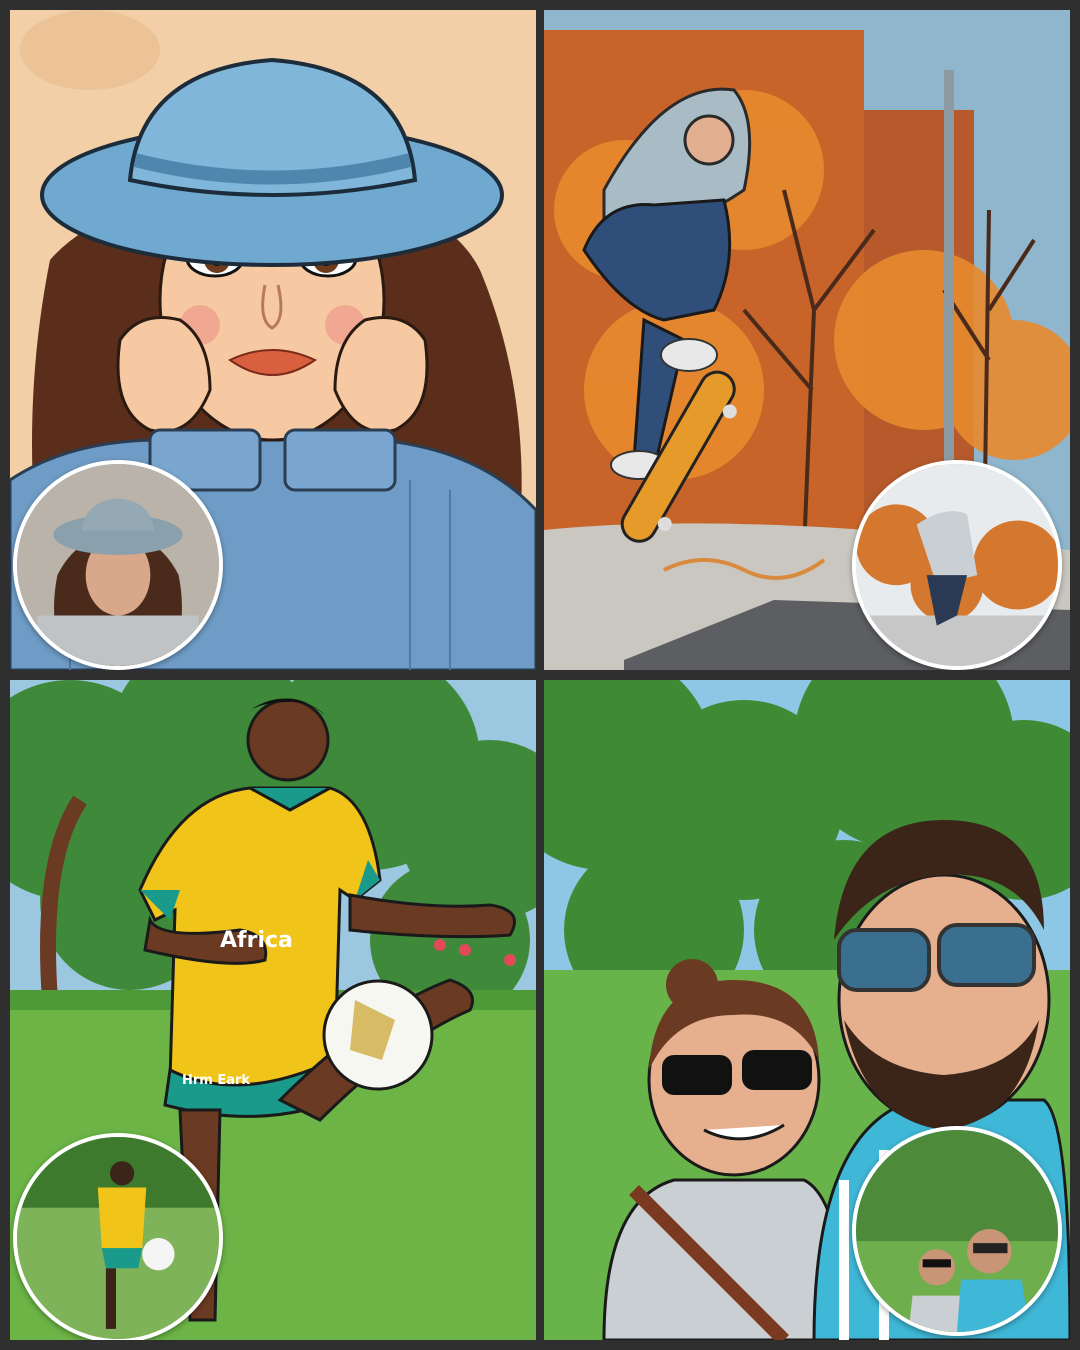 The image size is (1080, 1350). Describe the element at coordinates (216, 1080) in the screenshot. I see `shorts-text: Hrm Eark` at that location.